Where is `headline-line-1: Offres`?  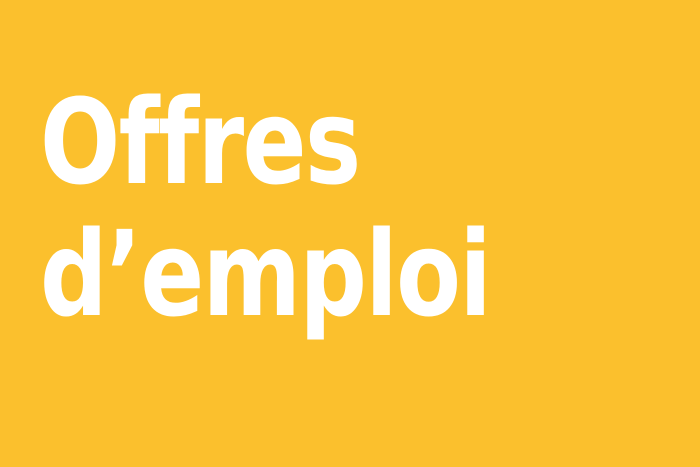 headline-line-1: Offres is located at coordinates (200, 142).